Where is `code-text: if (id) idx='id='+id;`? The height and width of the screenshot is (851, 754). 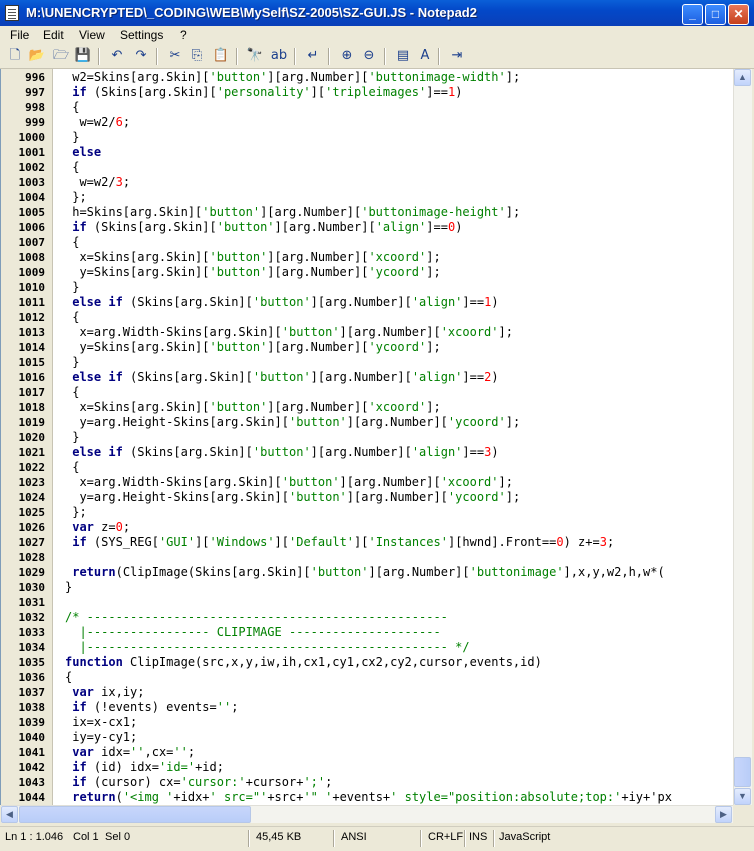
code-text: if (id) idx='id='+id; is located at coordinates (144, 767).